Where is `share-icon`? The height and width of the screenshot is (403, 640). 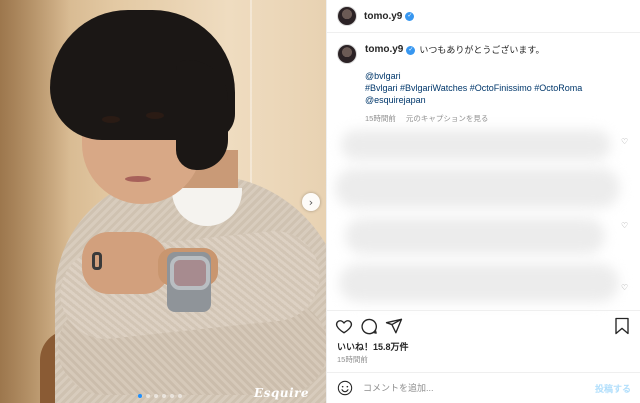
share-icon is located at coordinates (394, 326).